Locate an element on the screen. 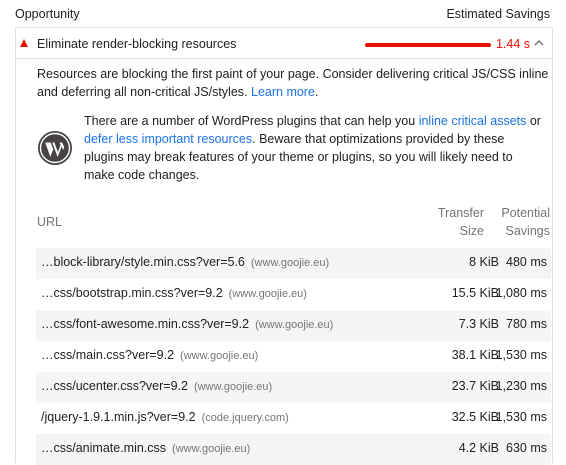 The width and height of the screenshot is (566, 465). resource-url: …css/animate.min.css is located at coordinates (103, 448).